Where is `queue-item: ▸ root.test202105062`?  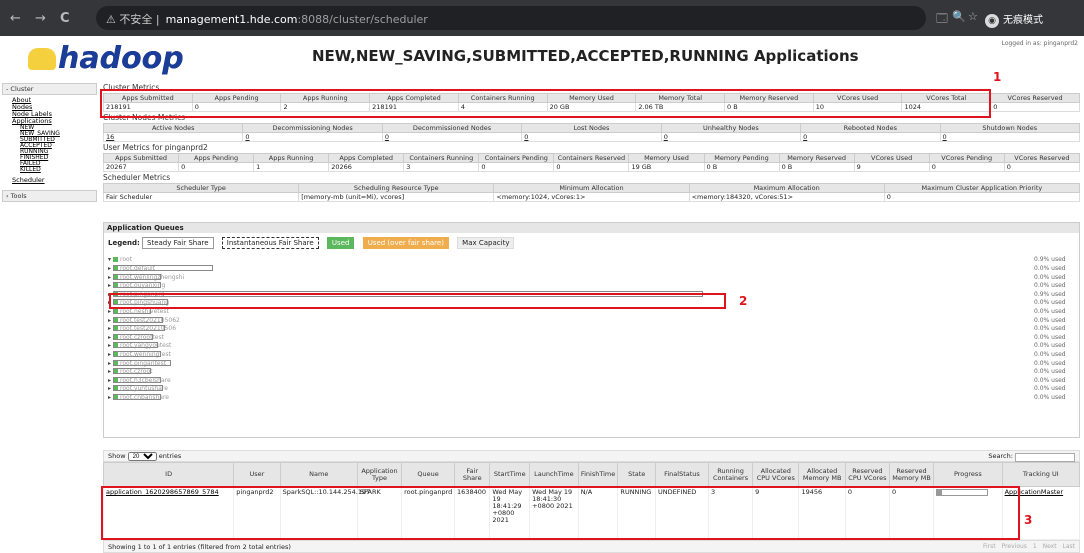 queue-item: ▸ root.test202105062 is located at coordinates (144, 320).